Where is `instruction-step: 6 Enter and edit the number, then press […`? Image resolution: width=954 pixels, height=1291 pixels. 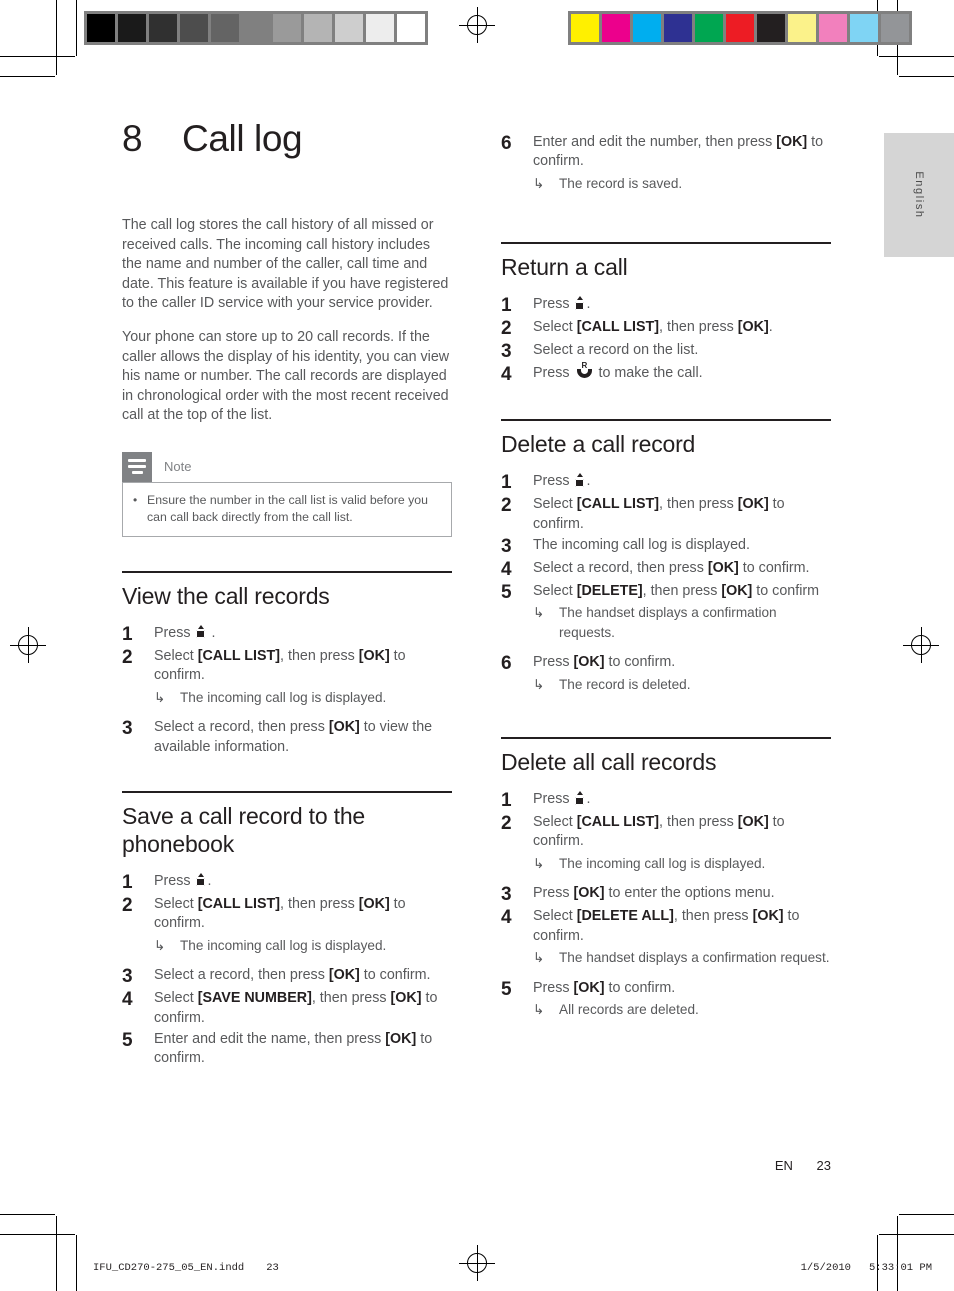
instruction-step: 6 Enter and edit the number, then press [… is located at coordinates (666, 167).